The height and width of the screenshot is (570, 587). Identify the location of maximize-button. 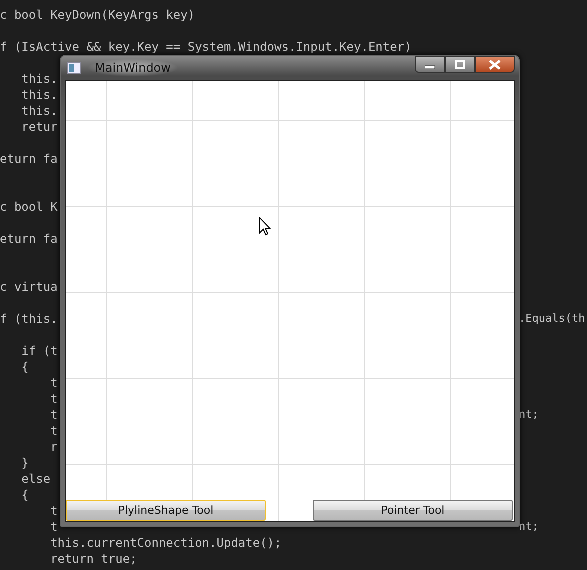
(460, 64).